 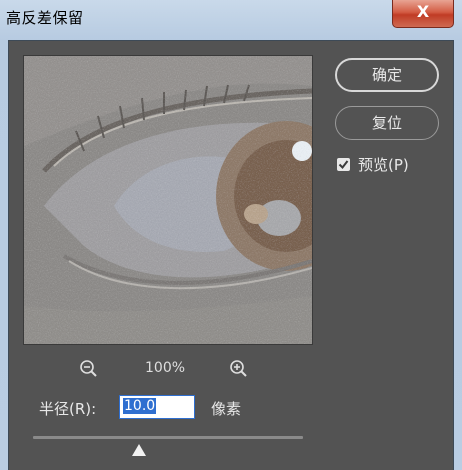 What do you see at coordinates (226, 409) in the screenshot?
I see `radius-unit: 像素` at bounding box center [226, 409].